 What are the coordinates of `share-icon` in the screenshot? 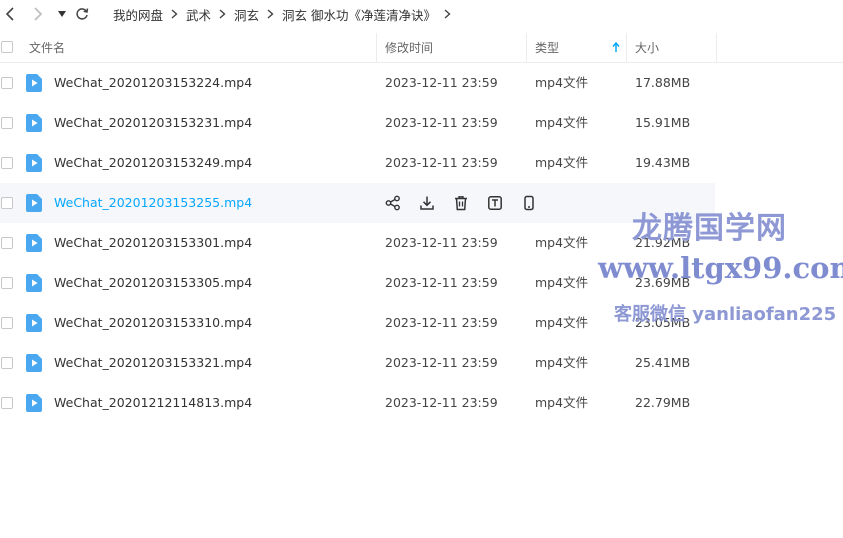 It's located at (392, 203).